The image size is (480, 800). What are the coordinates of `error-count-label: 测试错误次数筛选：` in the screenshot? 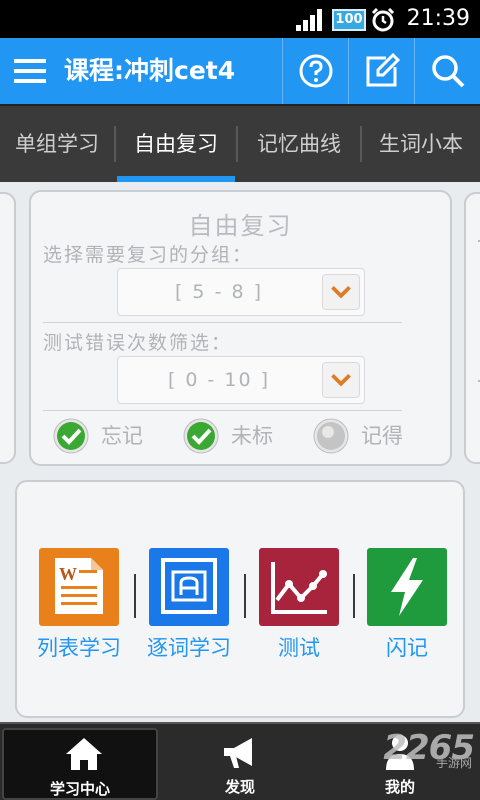 It's located at (138, 343).